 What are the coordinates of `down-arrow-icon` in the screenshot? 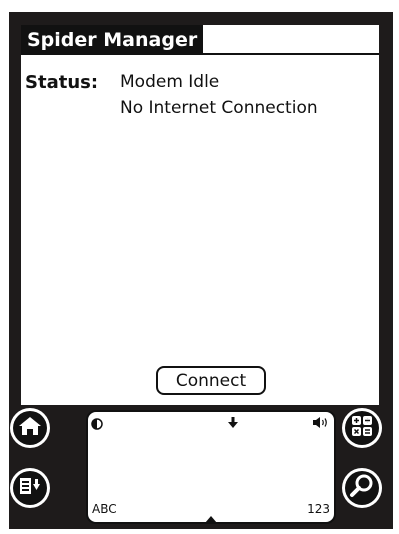 It's located at (233, 423).